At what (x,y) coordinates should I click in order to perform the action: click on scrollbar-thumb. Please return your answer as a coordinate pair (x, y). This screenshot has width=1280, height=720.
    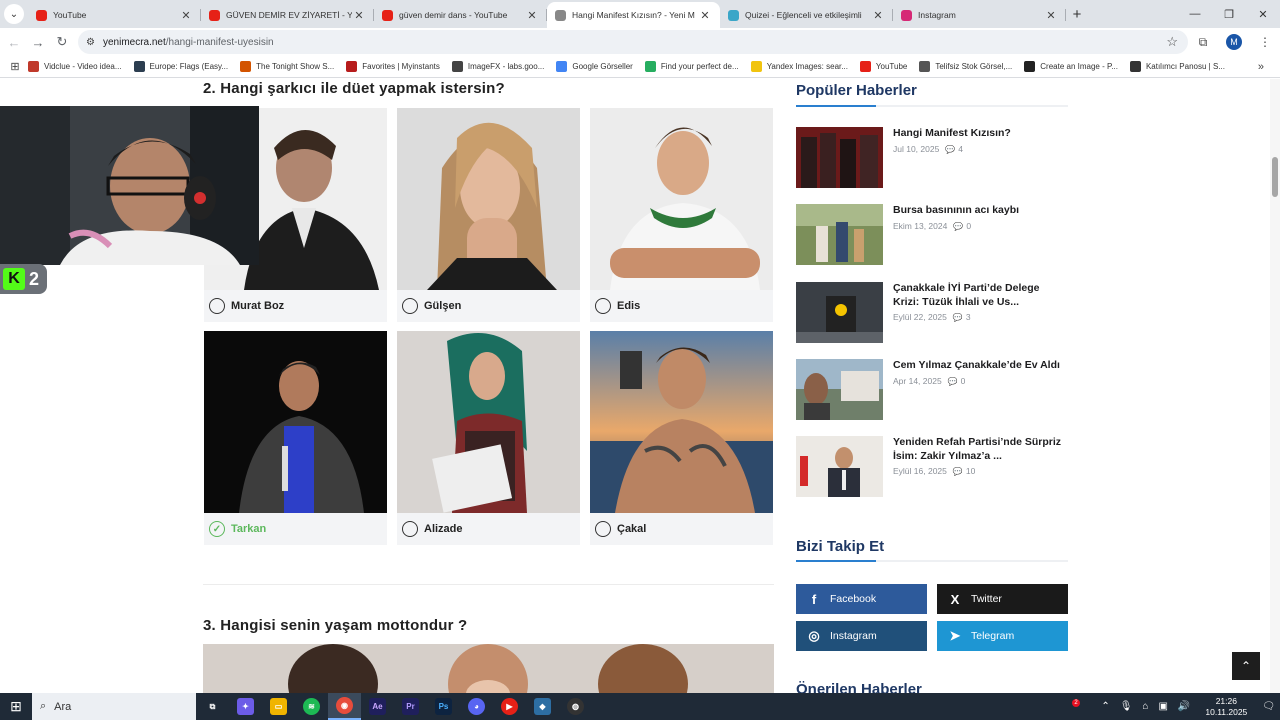
    Looking at the image, I should click on (1275, 177).